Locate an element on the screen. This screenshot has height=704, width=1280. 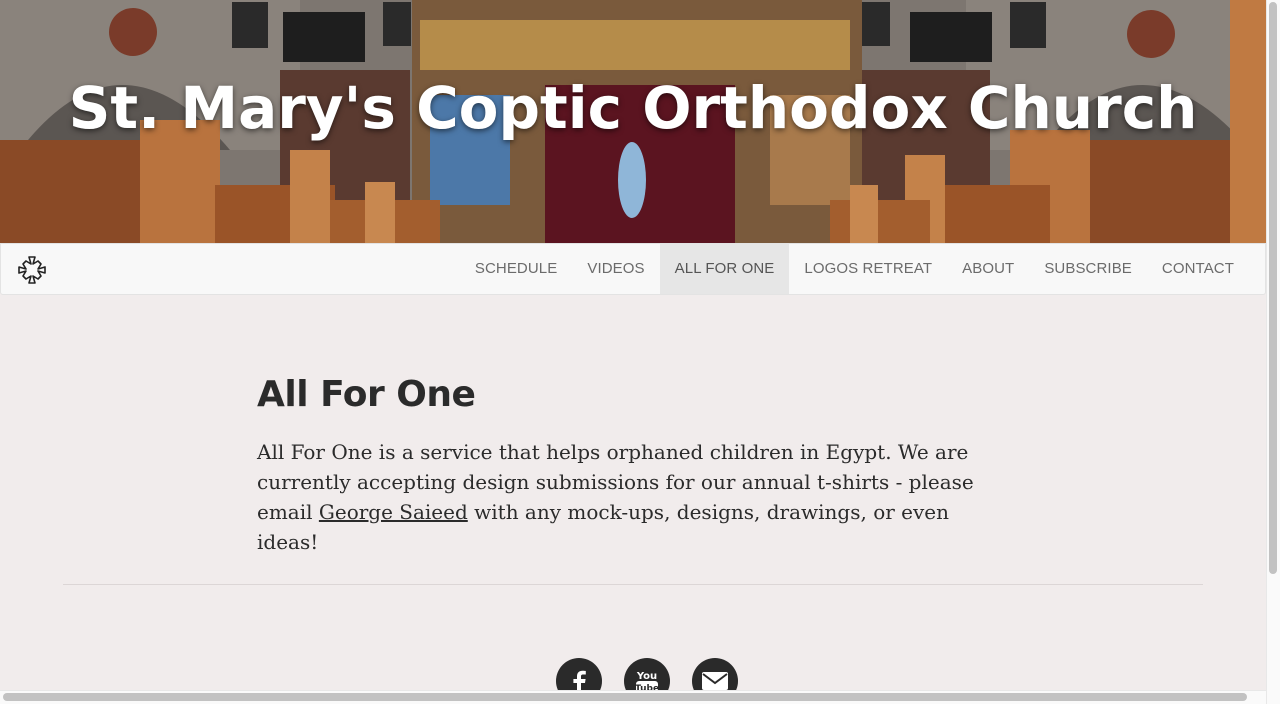
vertical-scrollbar-thumb is located at coordinates (1273, 288).